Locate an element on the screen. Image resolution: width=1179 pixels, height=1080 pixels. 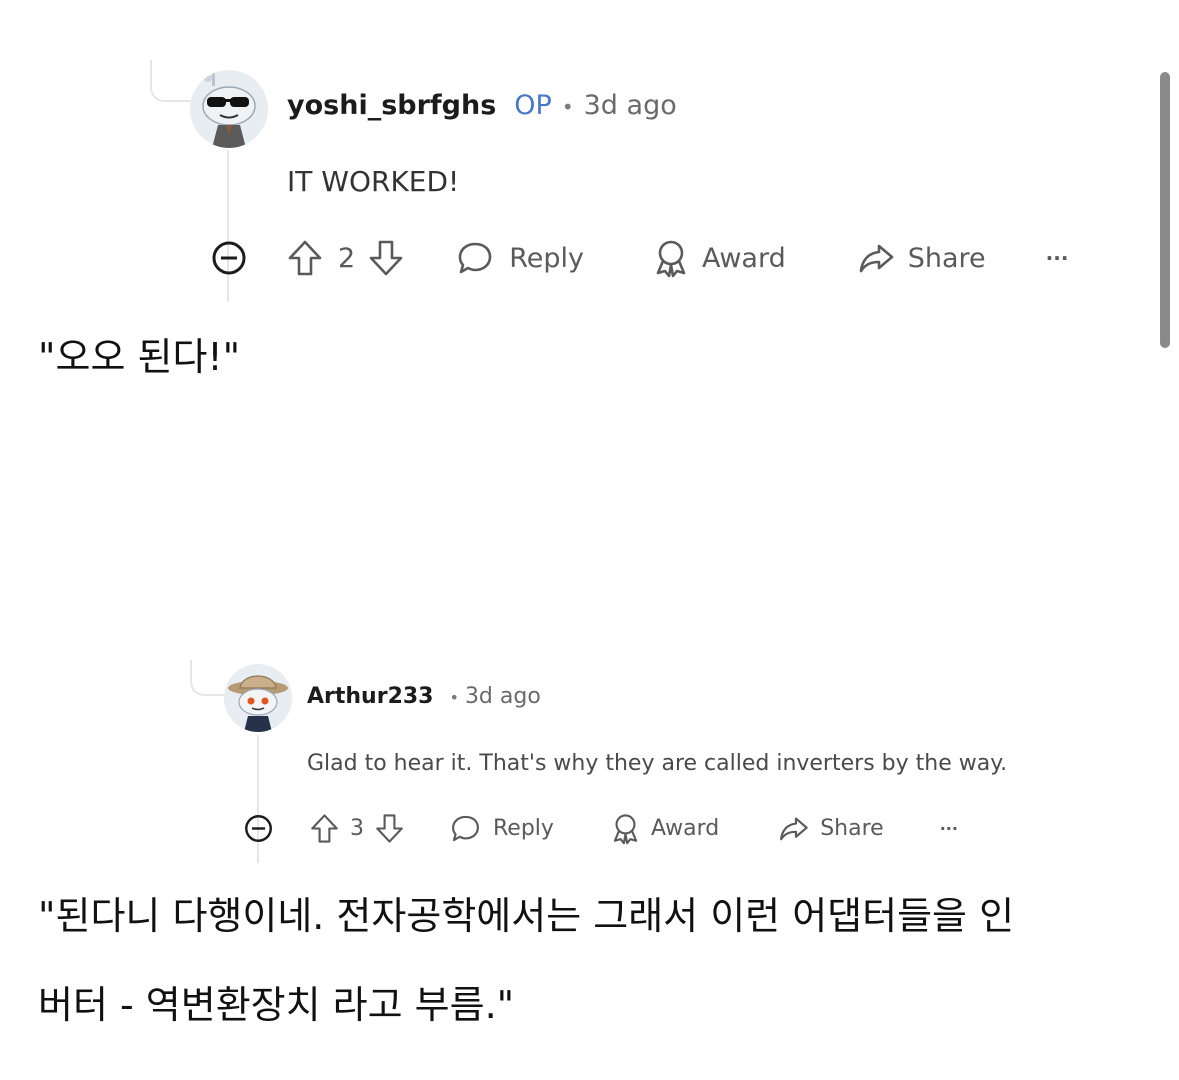
username: Arthur233 is located at coordinates (370, 696).